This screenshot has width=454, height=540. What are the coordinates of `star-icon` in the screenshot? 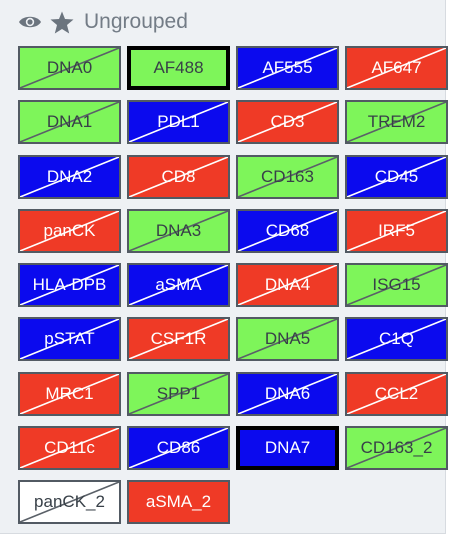 It's located at (62, 22).